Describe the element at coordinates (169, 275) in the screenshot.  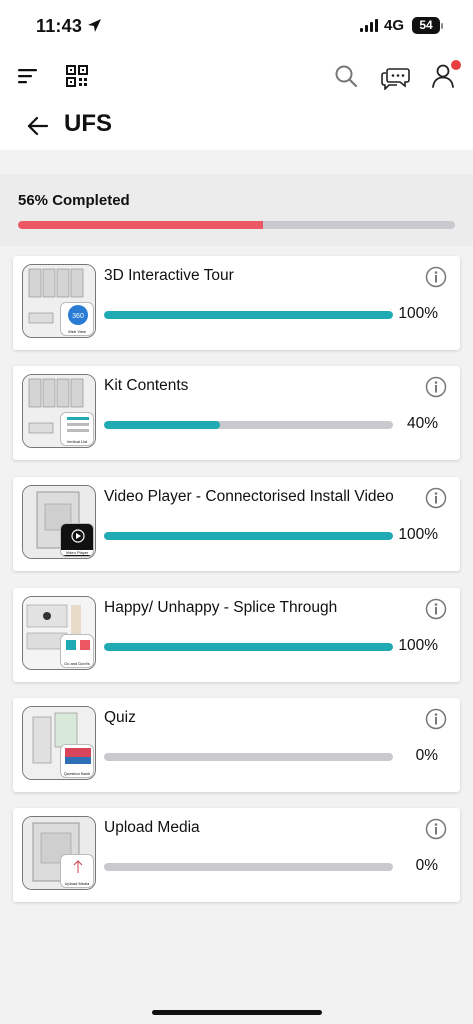
I see `module-title: 3D Interactive Tour` at that location.